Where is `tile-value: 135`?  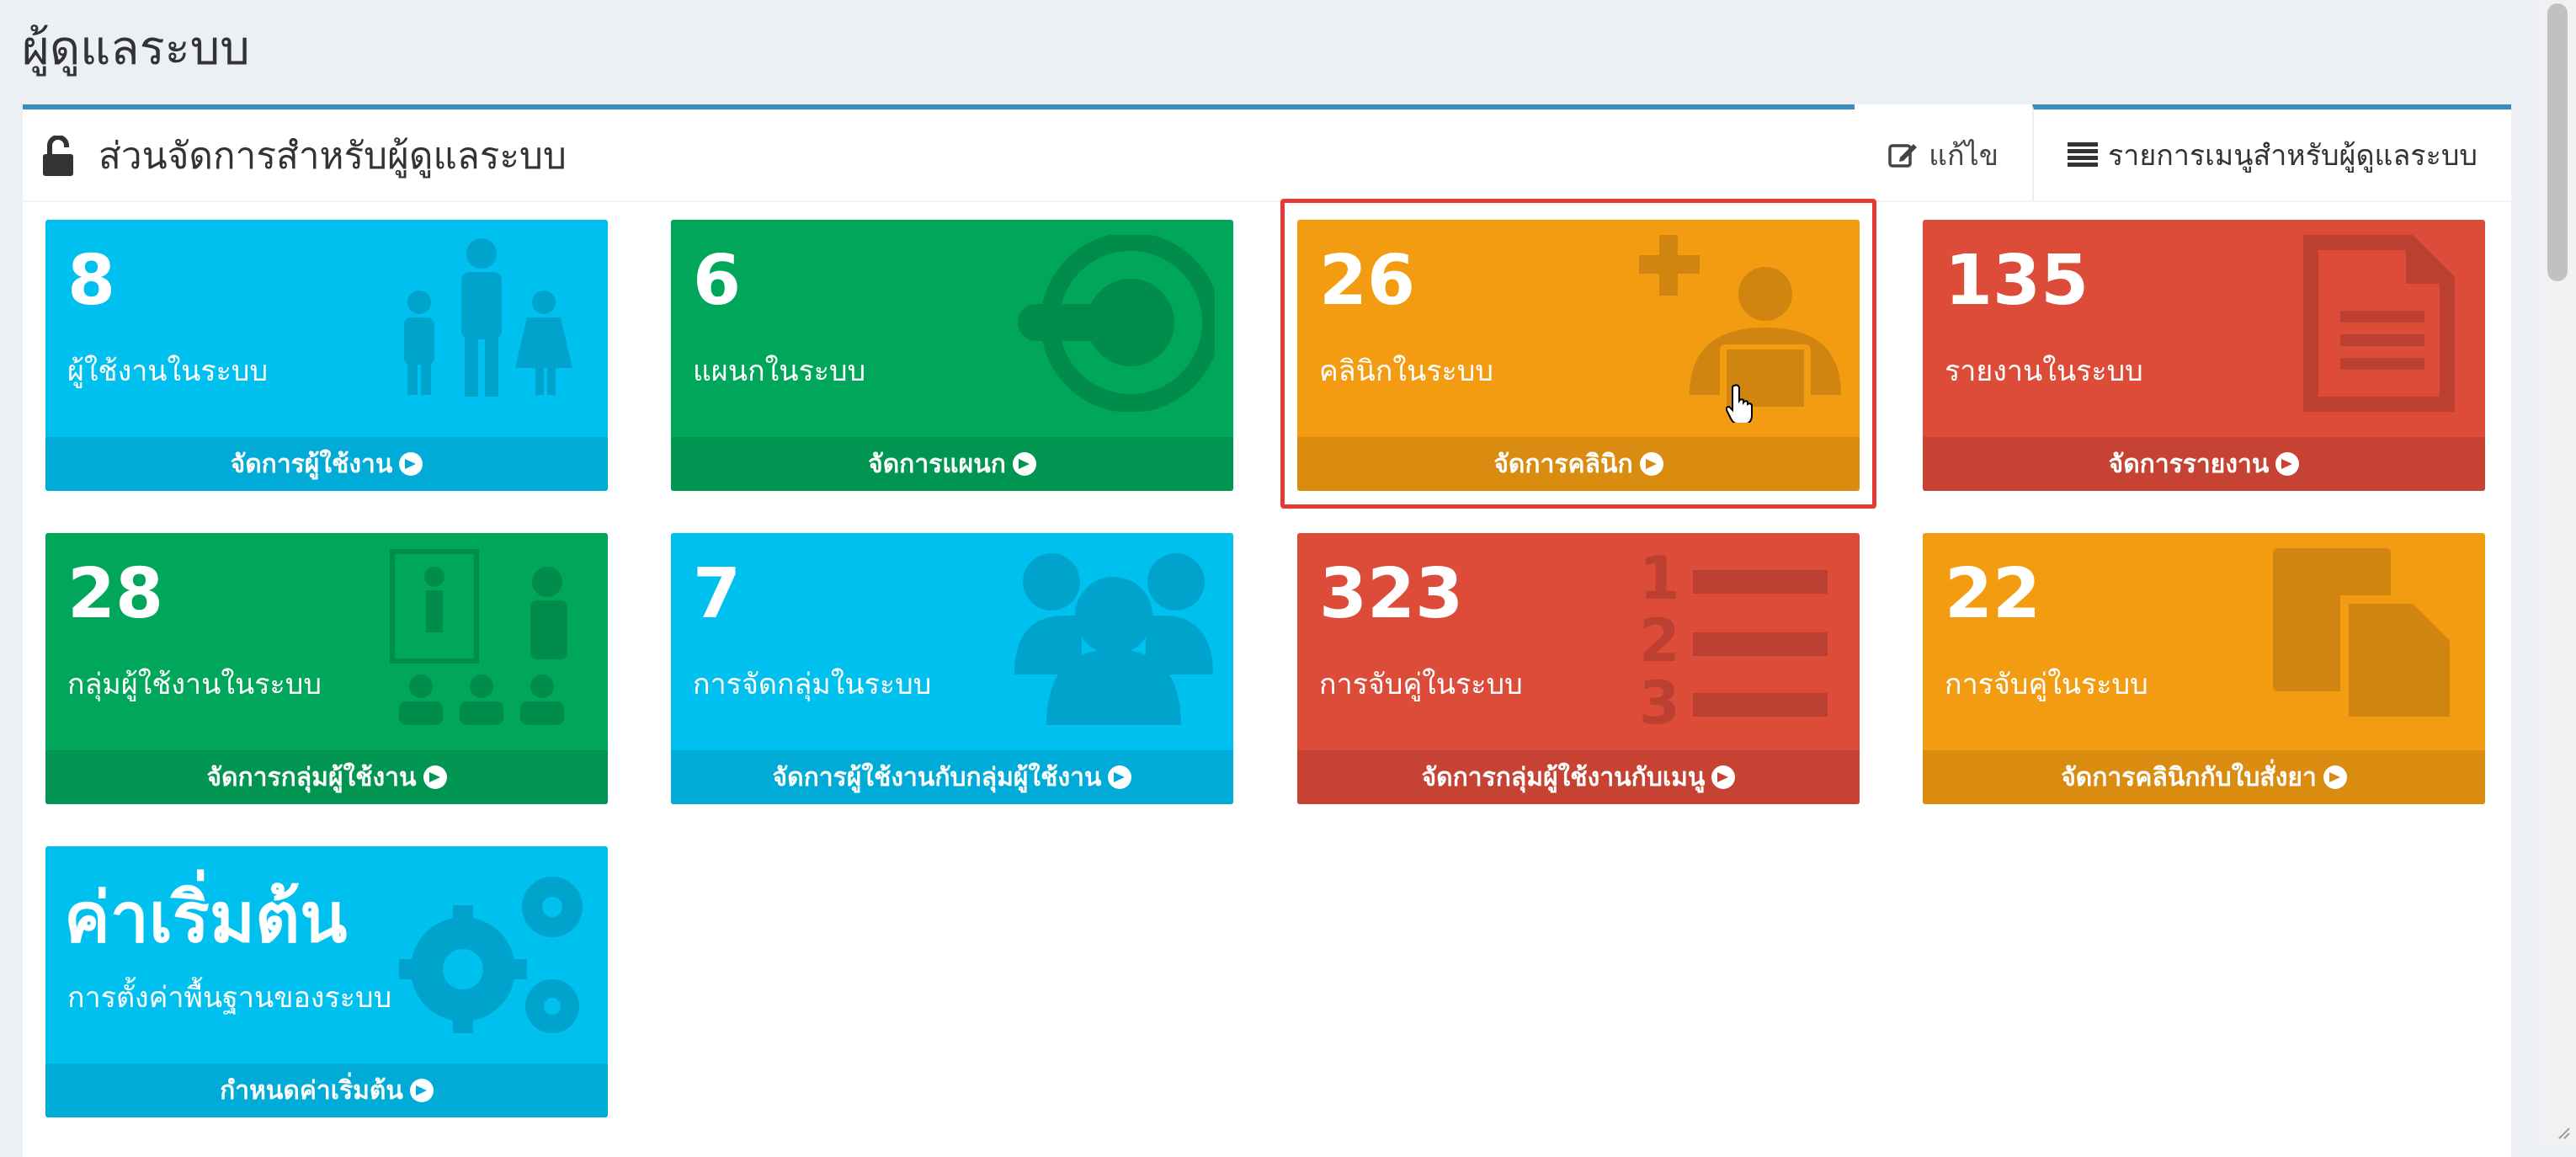 tile-value: 135 is located at coordinates (2017, 281).